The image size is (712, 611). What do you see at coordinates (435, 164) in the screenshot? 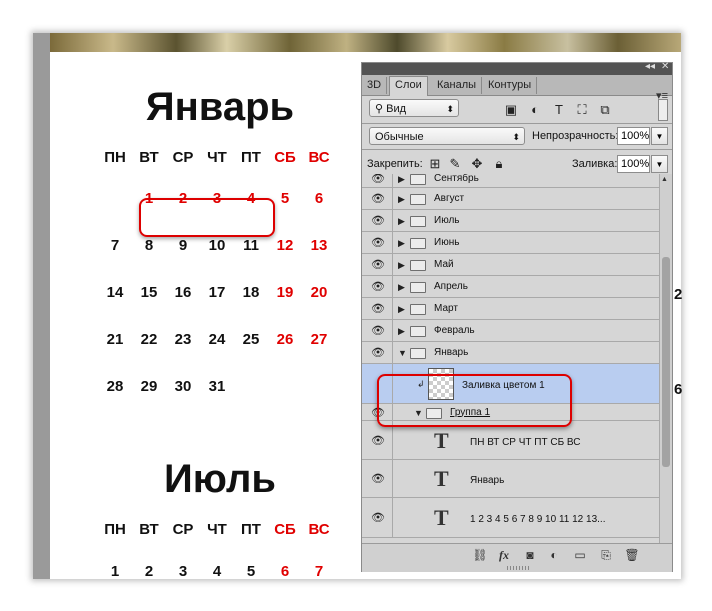
I see `lock-transparent-icon: ⊞` at bounding box center [435, 164].